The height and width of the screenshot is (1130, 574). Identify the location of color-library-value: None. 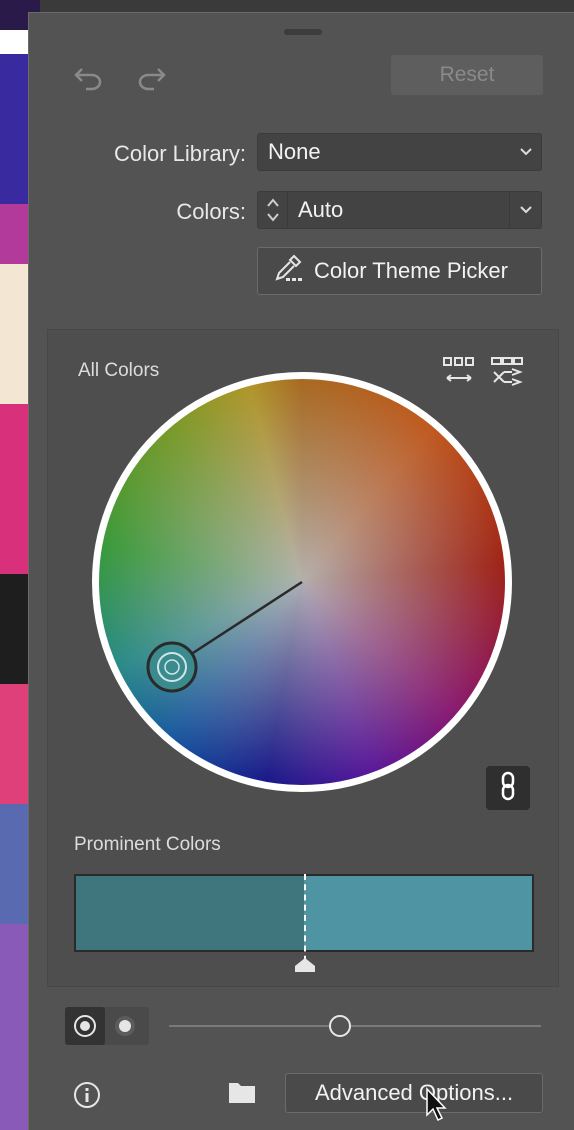
(294, 151).